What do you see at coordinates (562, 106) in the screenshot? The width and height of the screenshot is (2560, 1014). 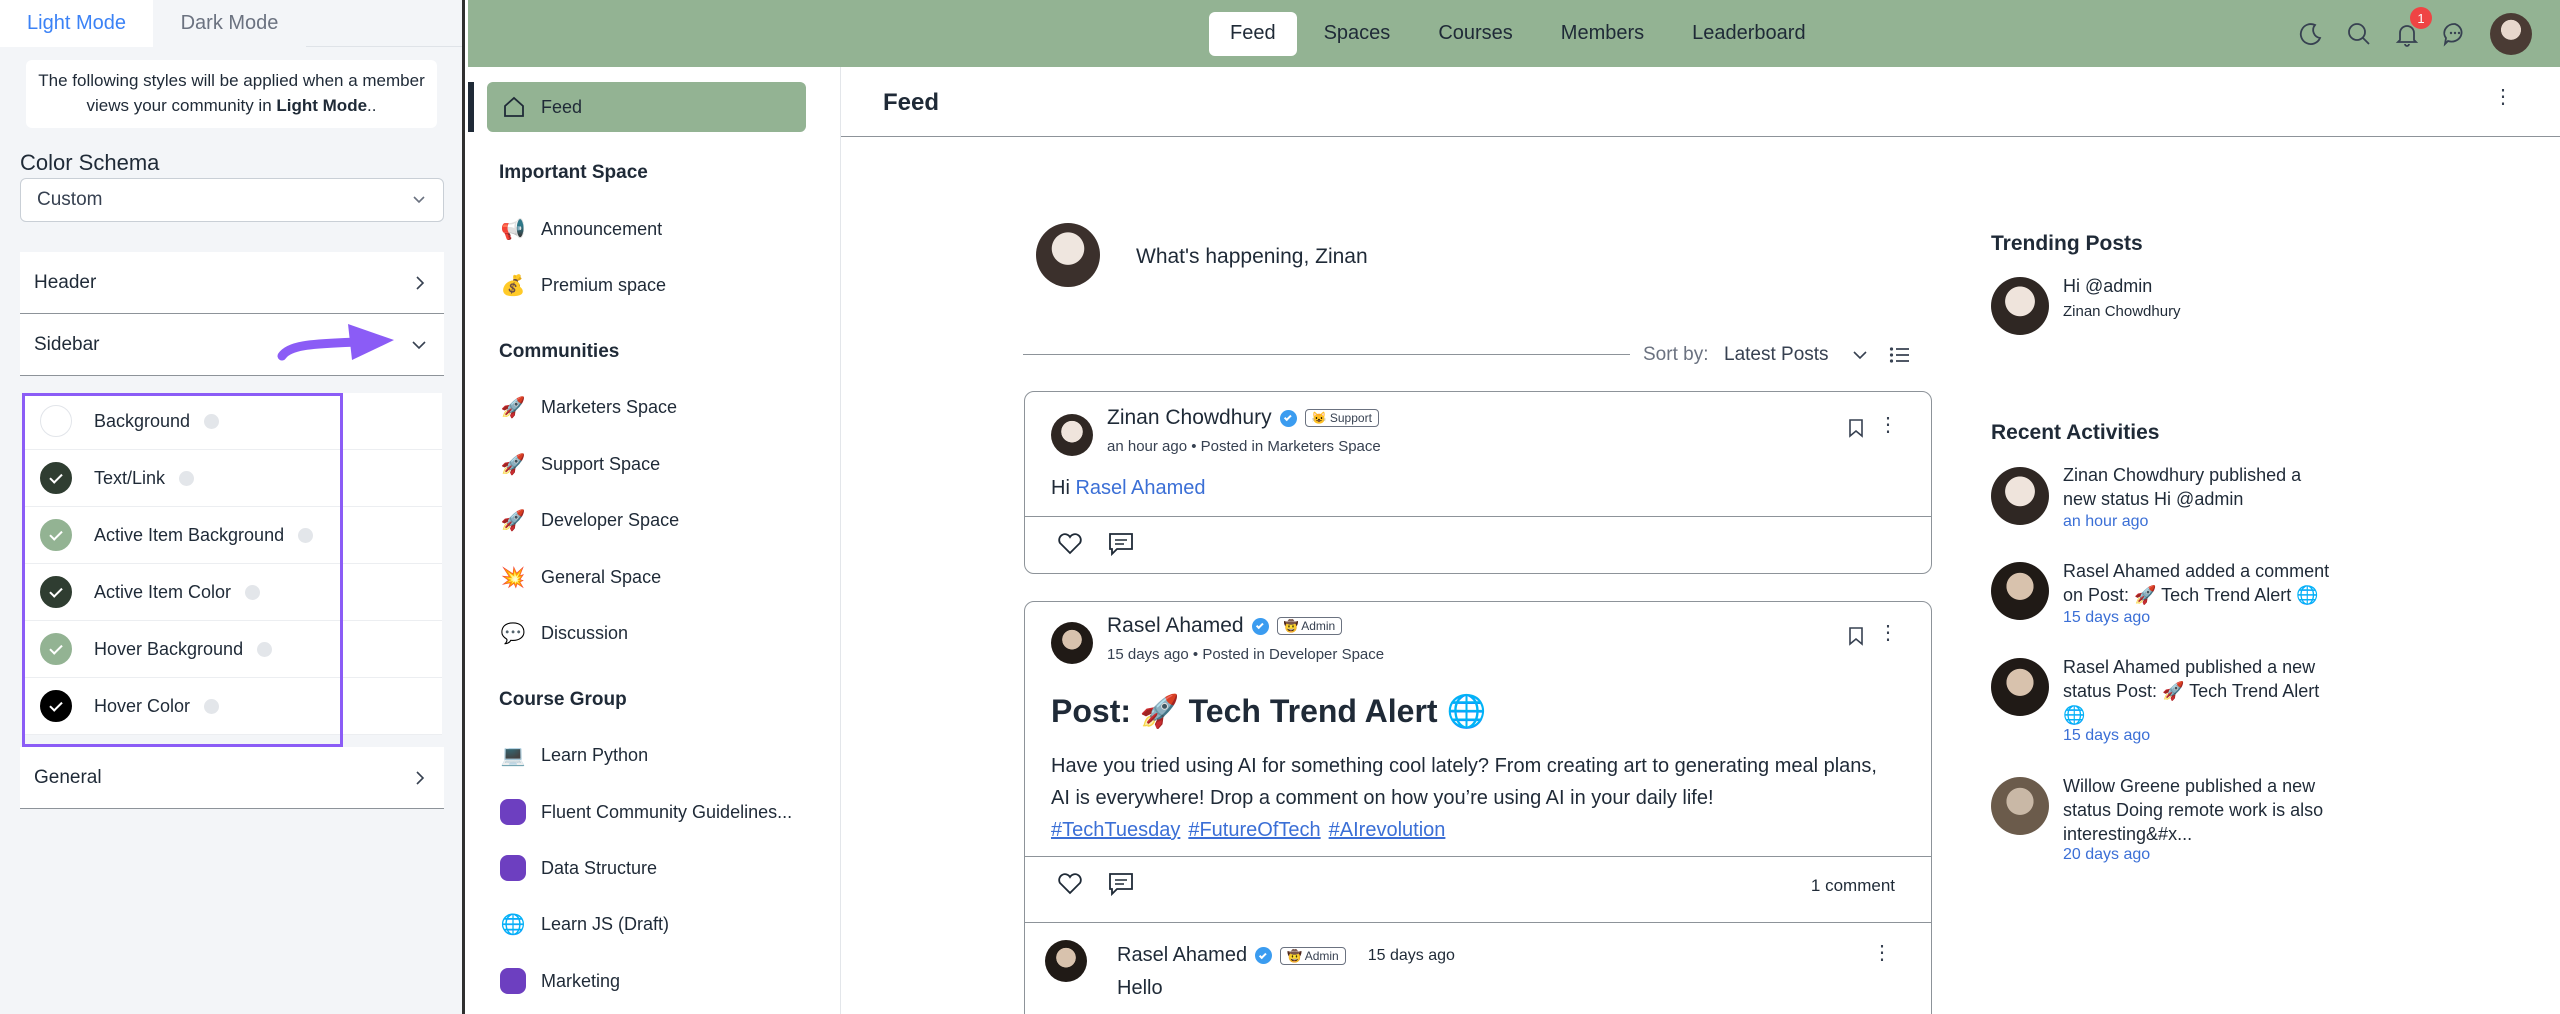 I see `sidebar-item-label: Feed` at bounding box center [562, 106].